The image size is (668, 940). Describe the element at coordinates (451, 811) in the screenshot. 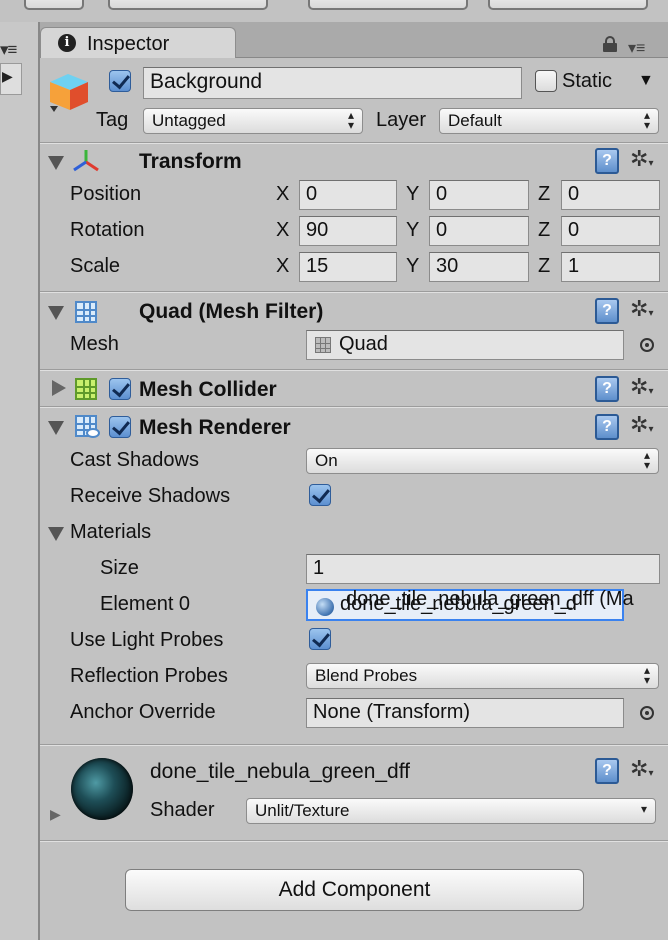

I see `shader-dropdown: Unlit/Texture ▾` at that location.